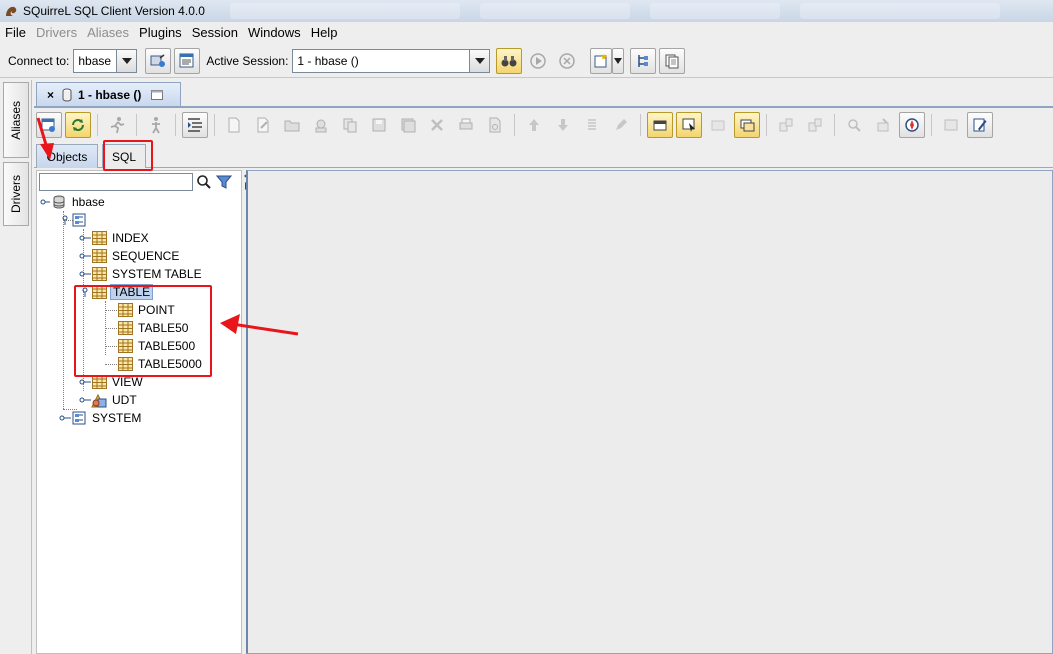 This screenshot has width=1053, height=654. What do you see at coordinates (108, 94) in the screenshot?
I see `session-tab: × 1 - hbase ()` at bounding box center [108, 94].